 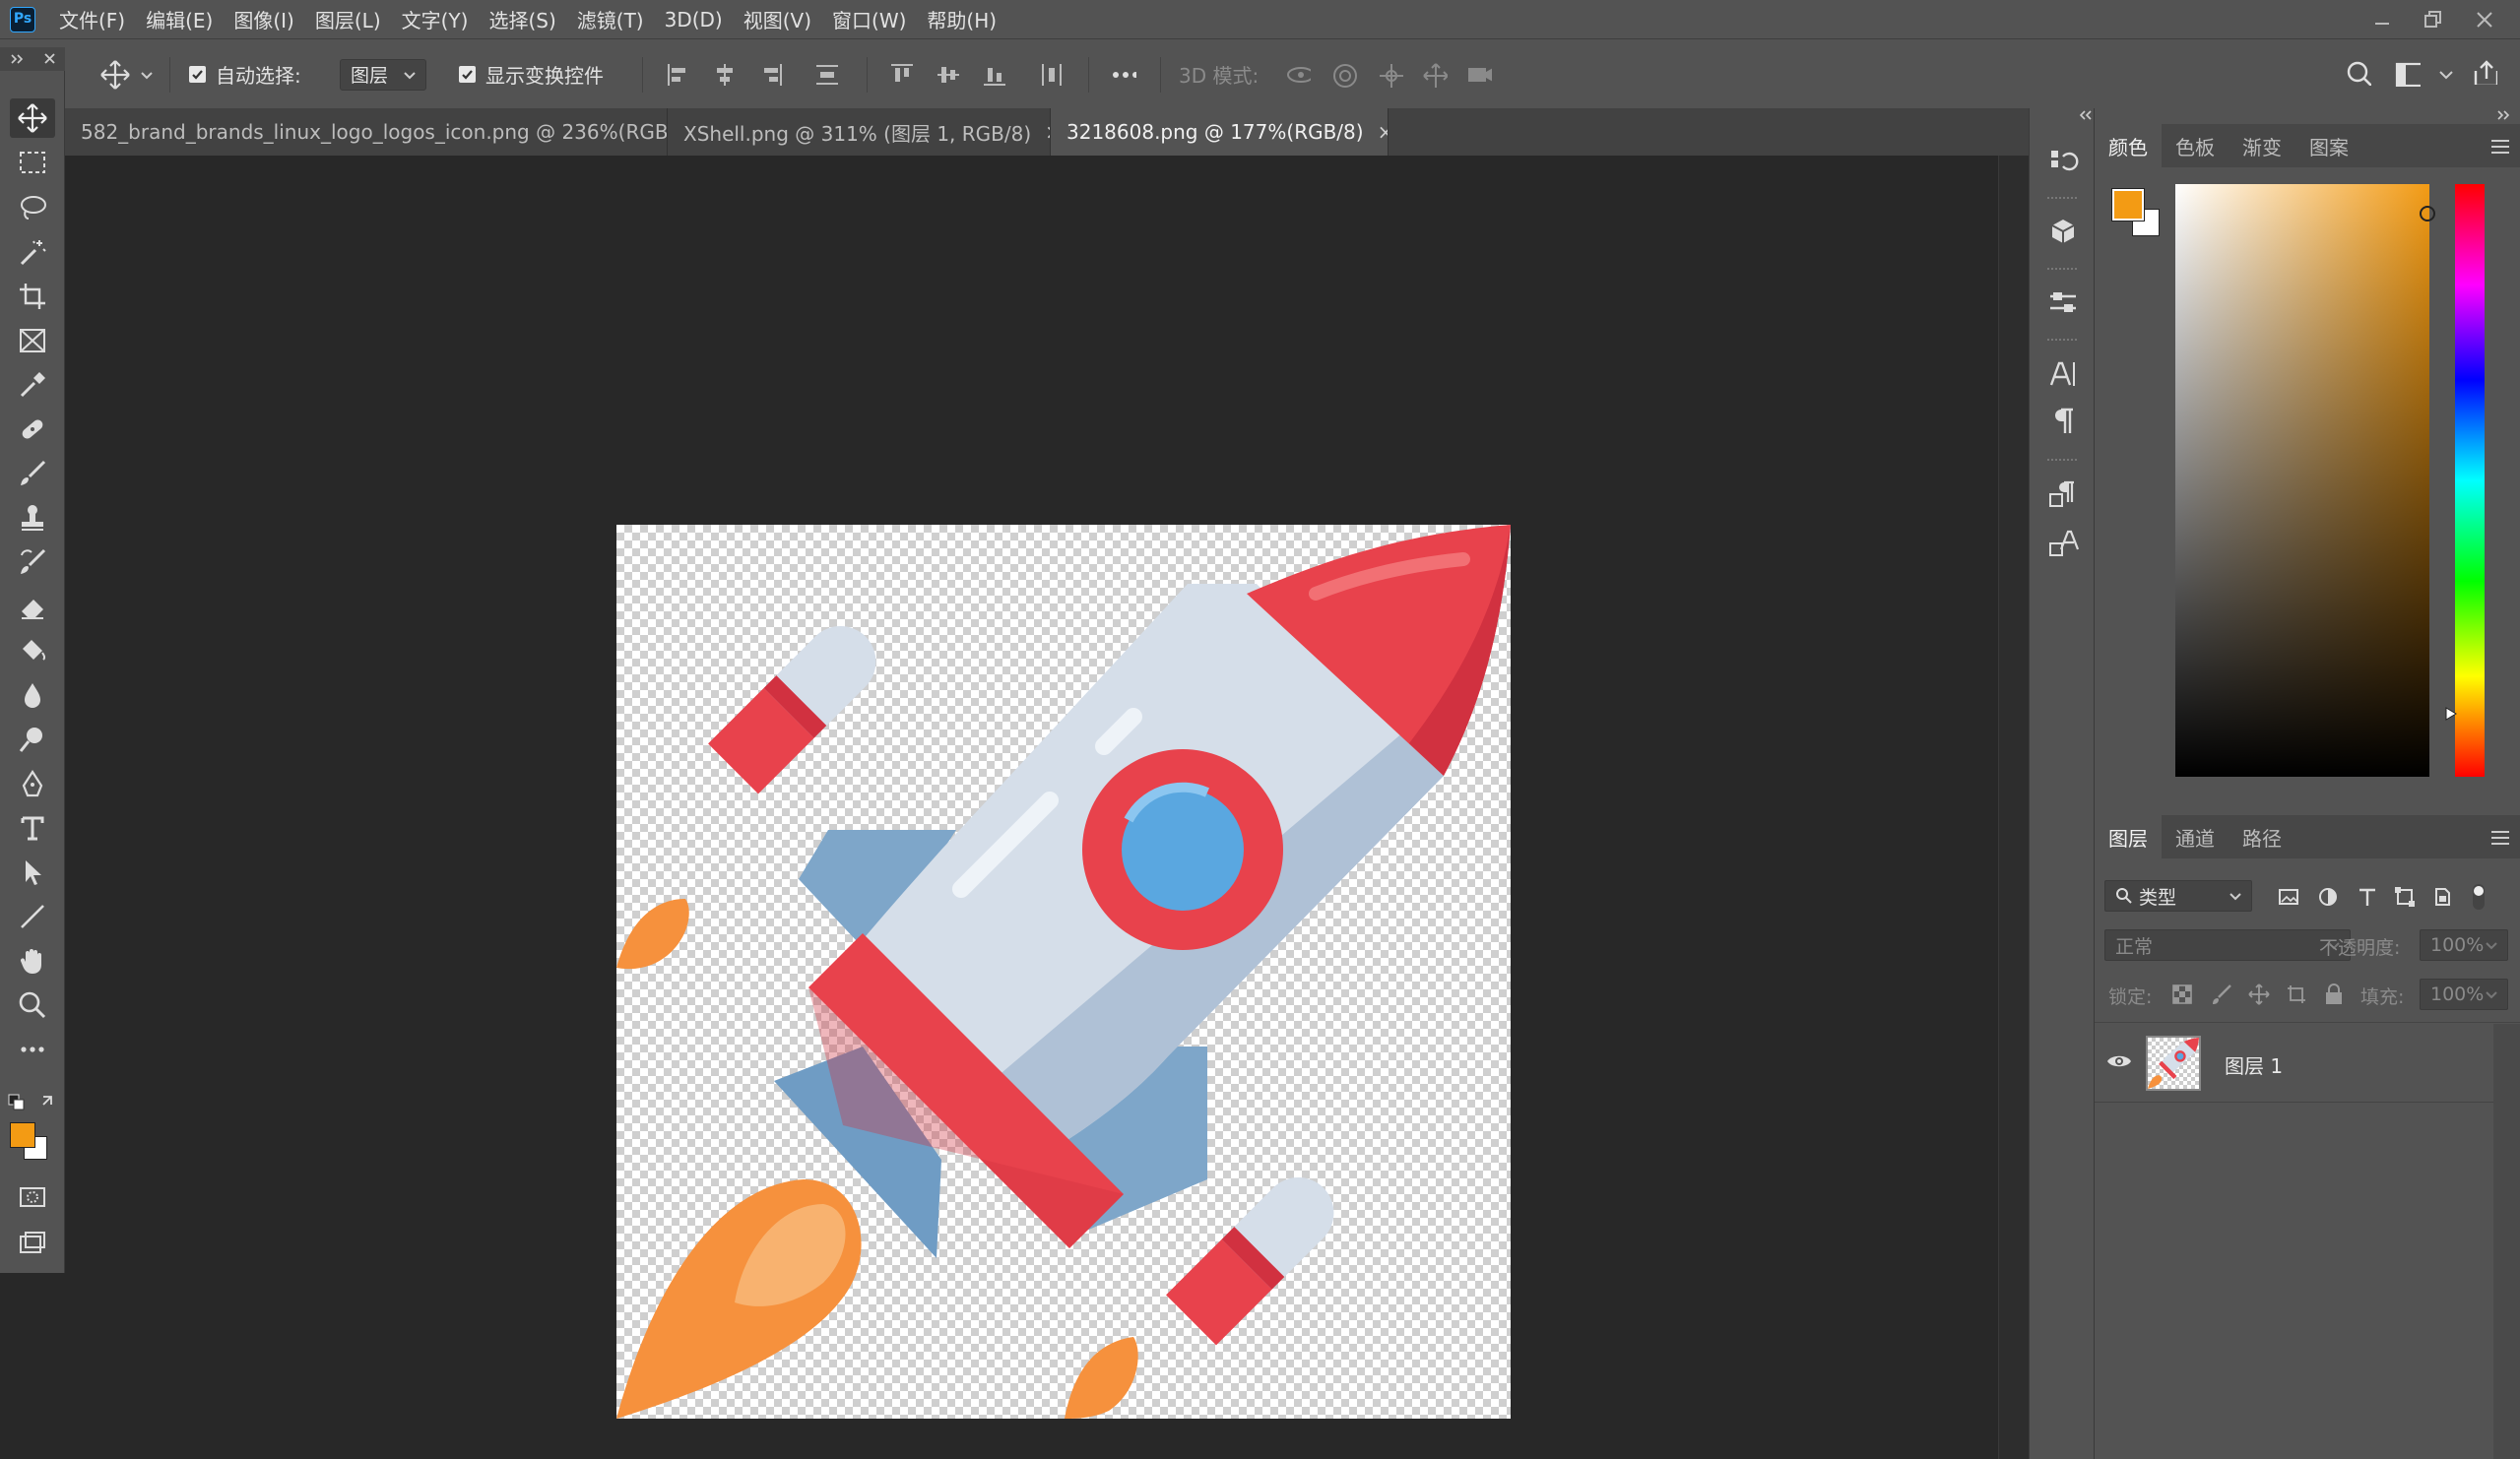 I want to click on lasso-tool, so click(x=32, y=207).